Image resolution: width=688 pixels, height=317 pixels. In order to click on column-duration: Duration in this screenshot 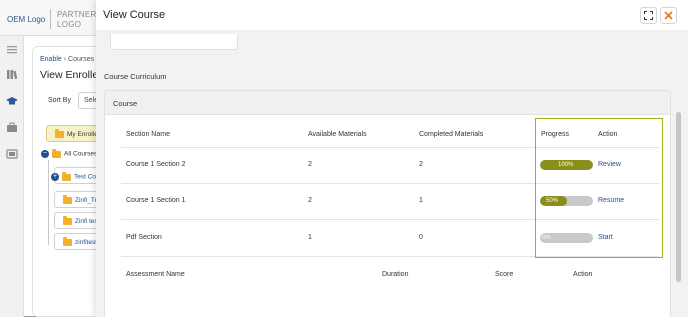, I will do `click(395, 274)`.